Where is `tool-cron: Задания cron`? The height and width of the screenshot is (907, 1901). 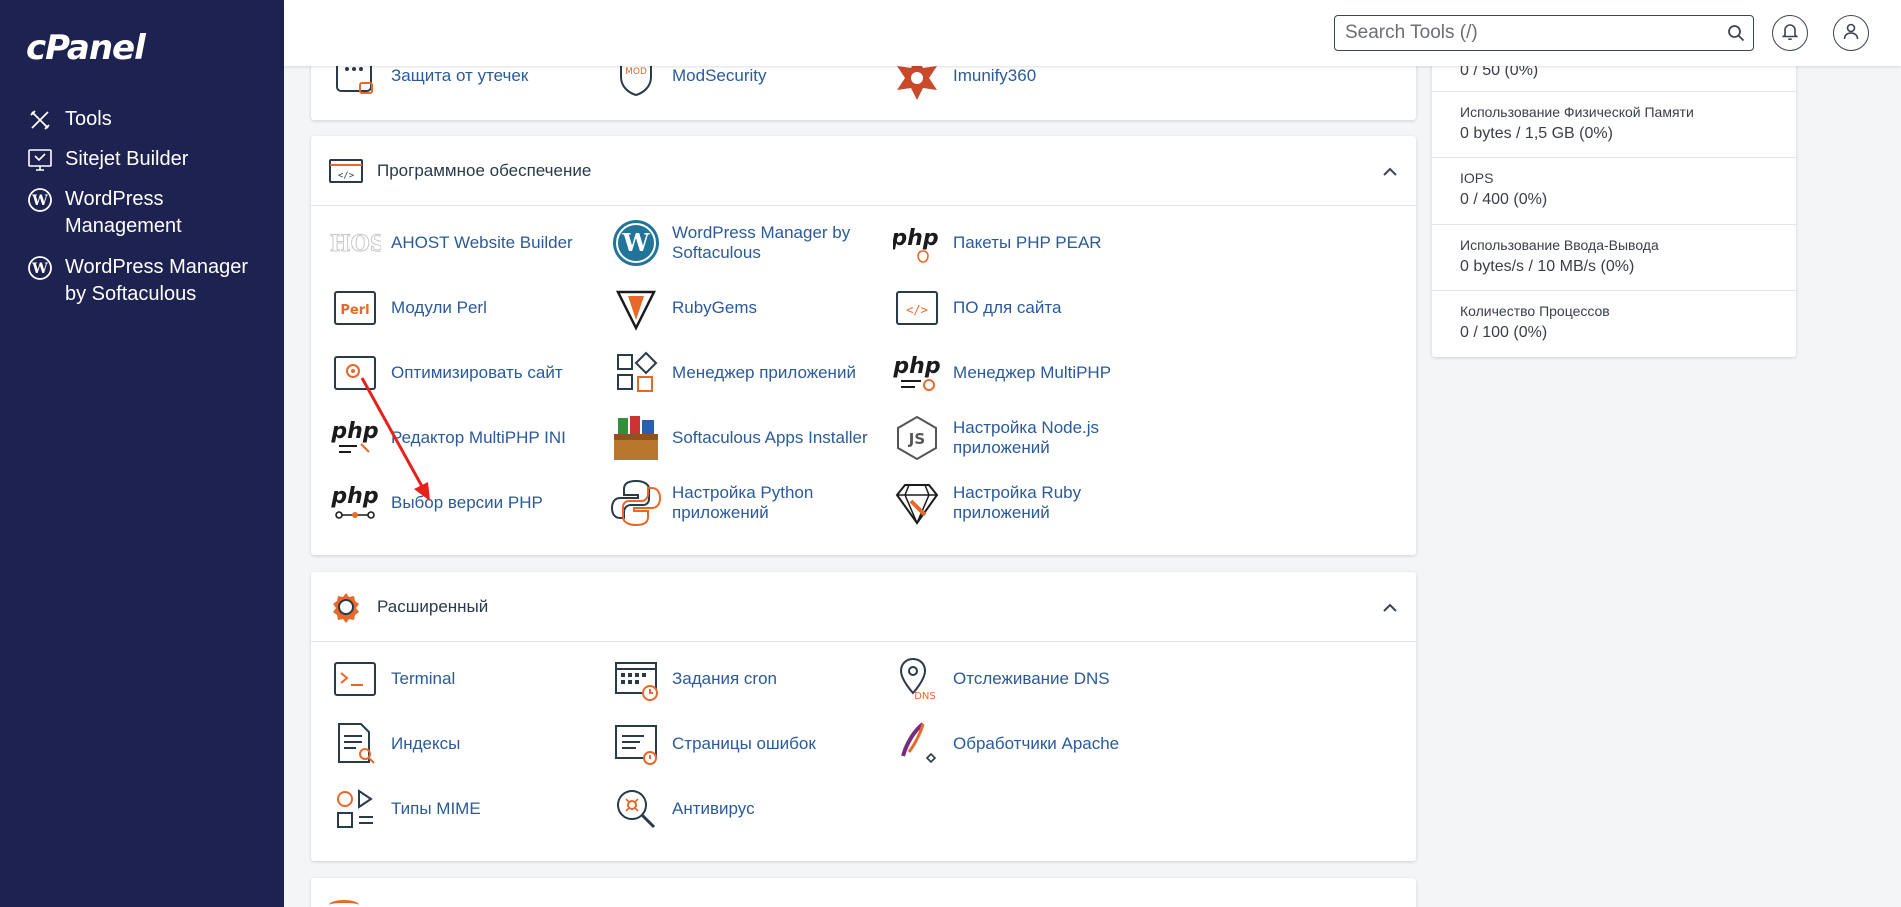
tool-cron: Задания cron is located at coordinates (750, 679).